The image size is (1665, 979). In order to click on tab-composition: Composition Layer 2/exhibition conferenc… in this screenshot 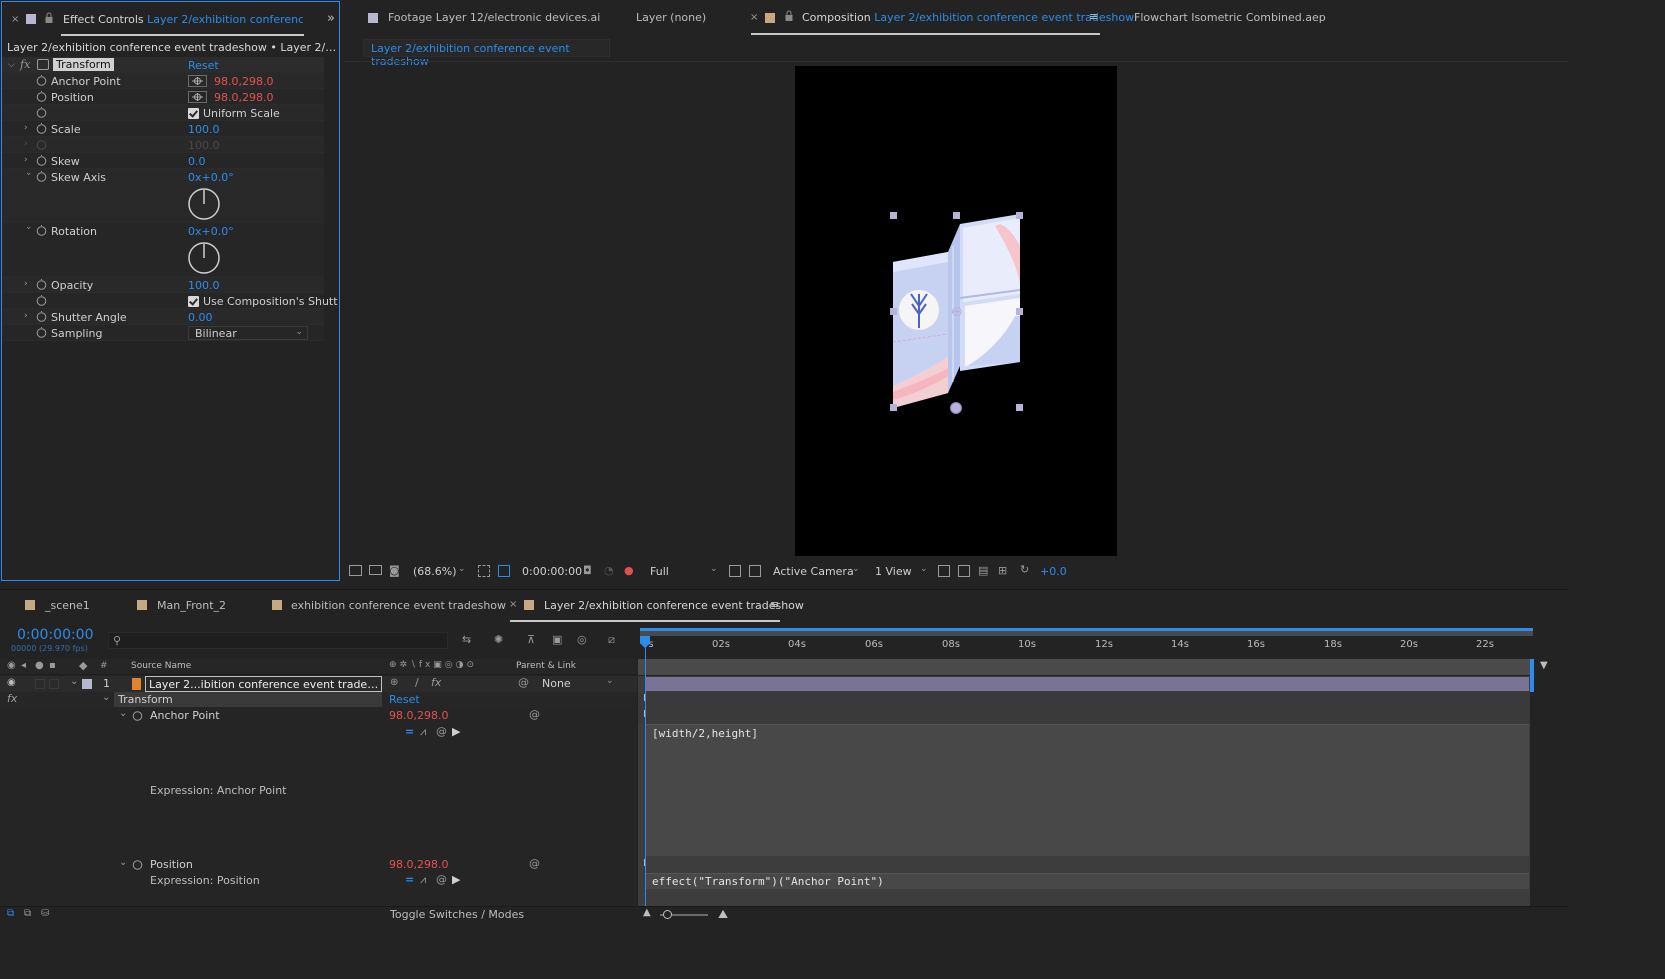, I will do `click(968, 18)`.